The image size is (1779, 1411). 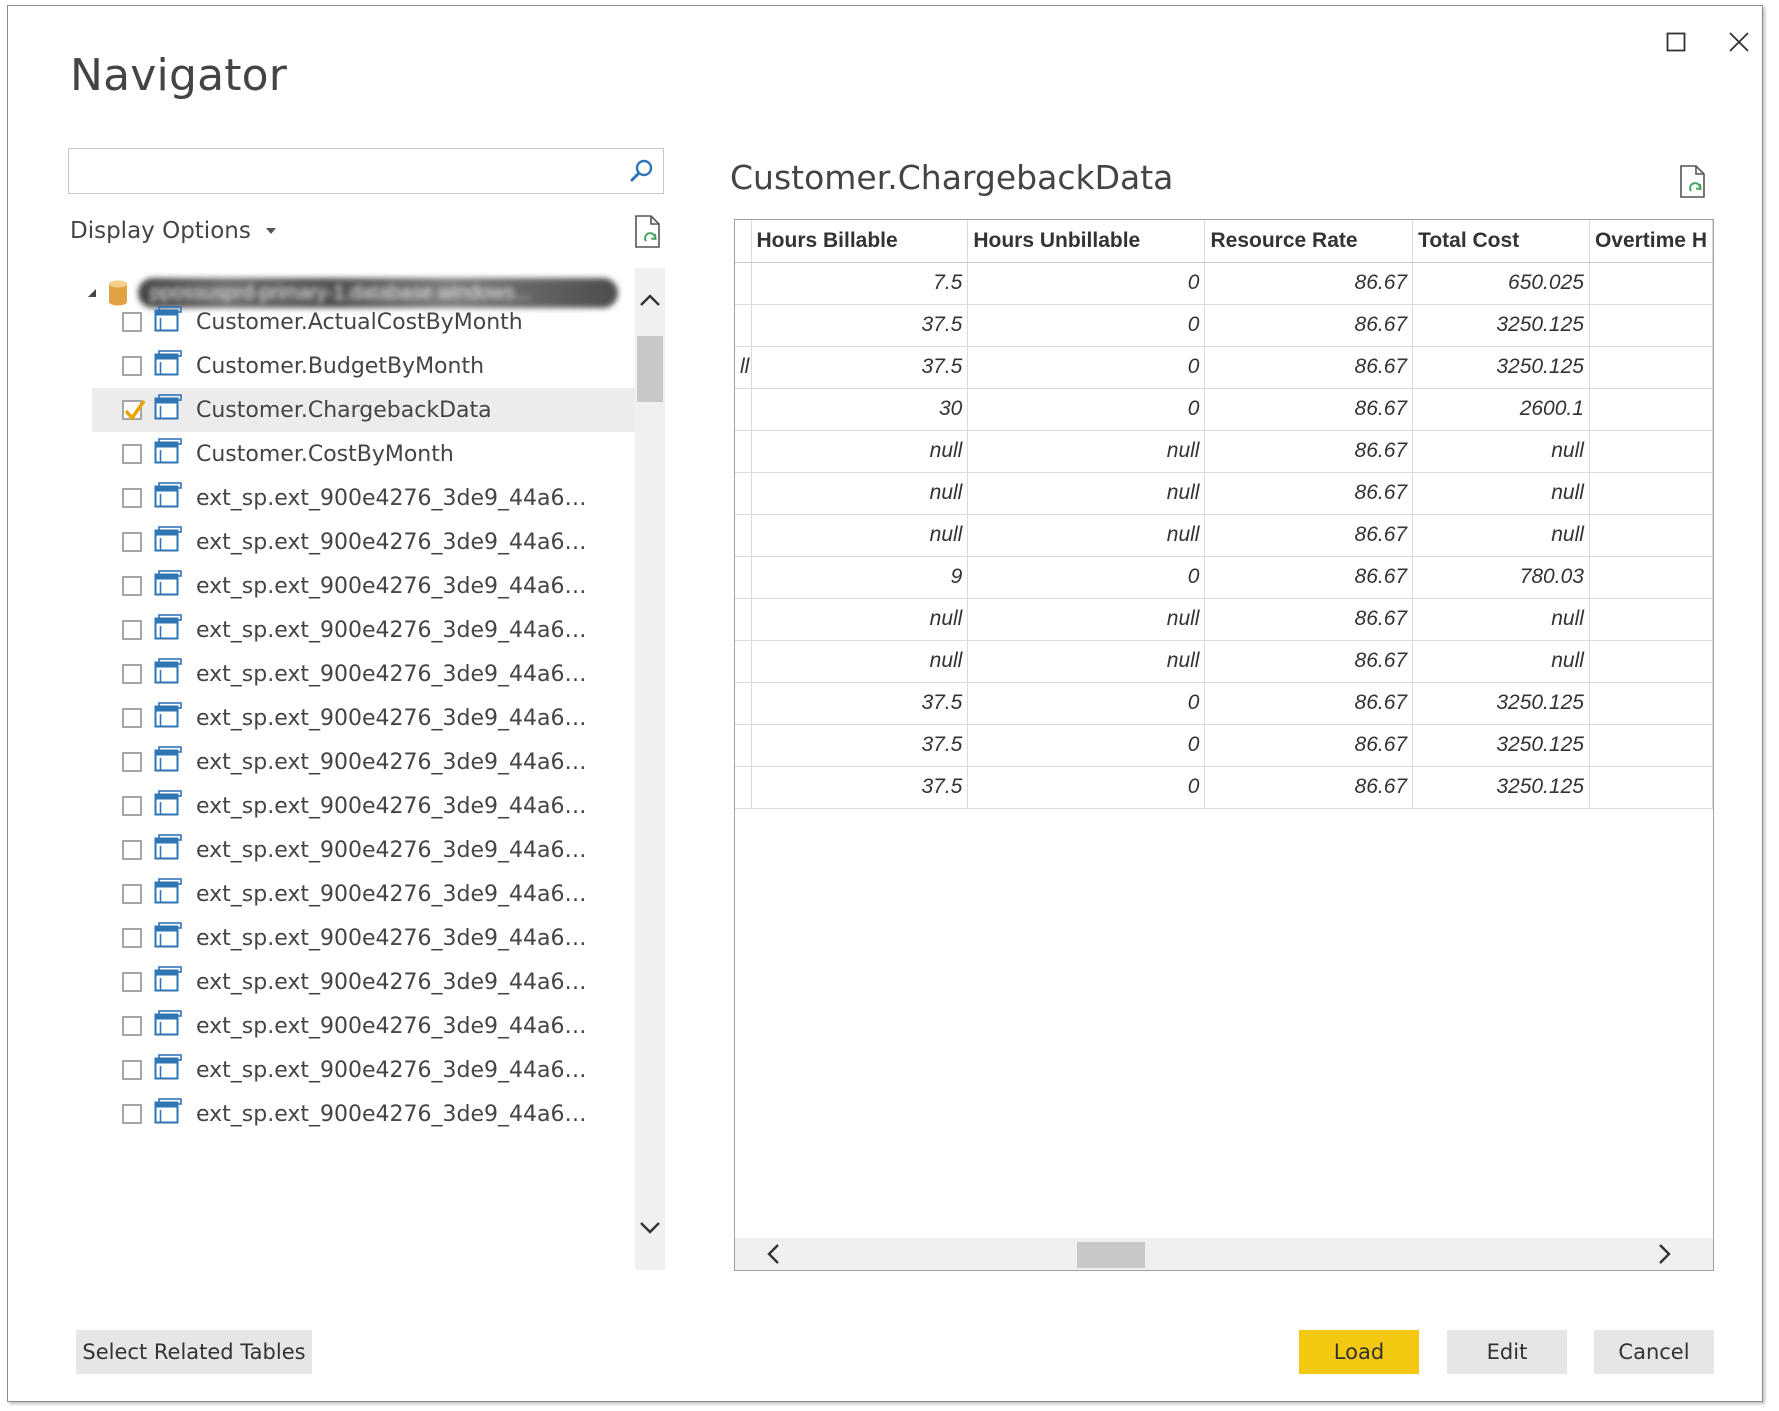 I want to click on column-header: Hours Unbillable, so click(x=1086, y=241).